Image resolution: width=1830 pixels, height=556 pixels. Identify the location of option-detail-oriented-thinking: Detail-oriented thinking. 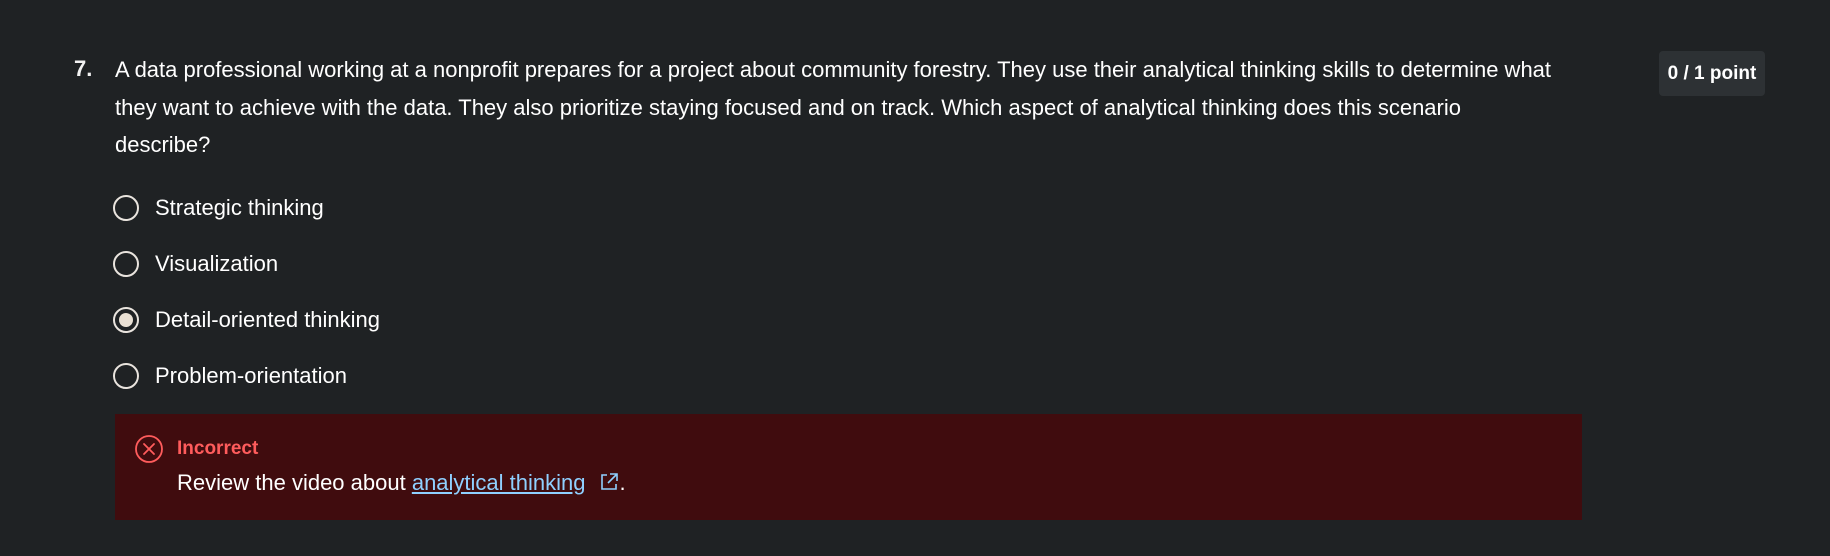
(246, 320).